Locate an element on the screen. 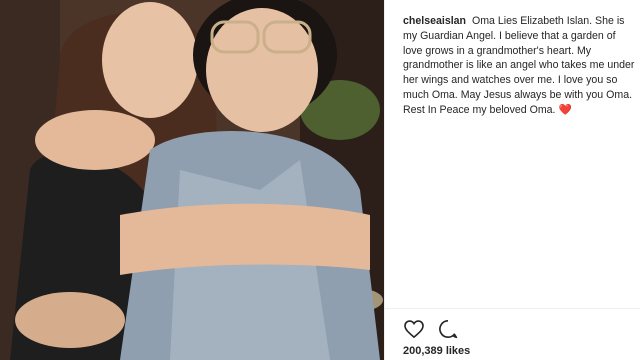  like-button is located at coordinates (414, 329).